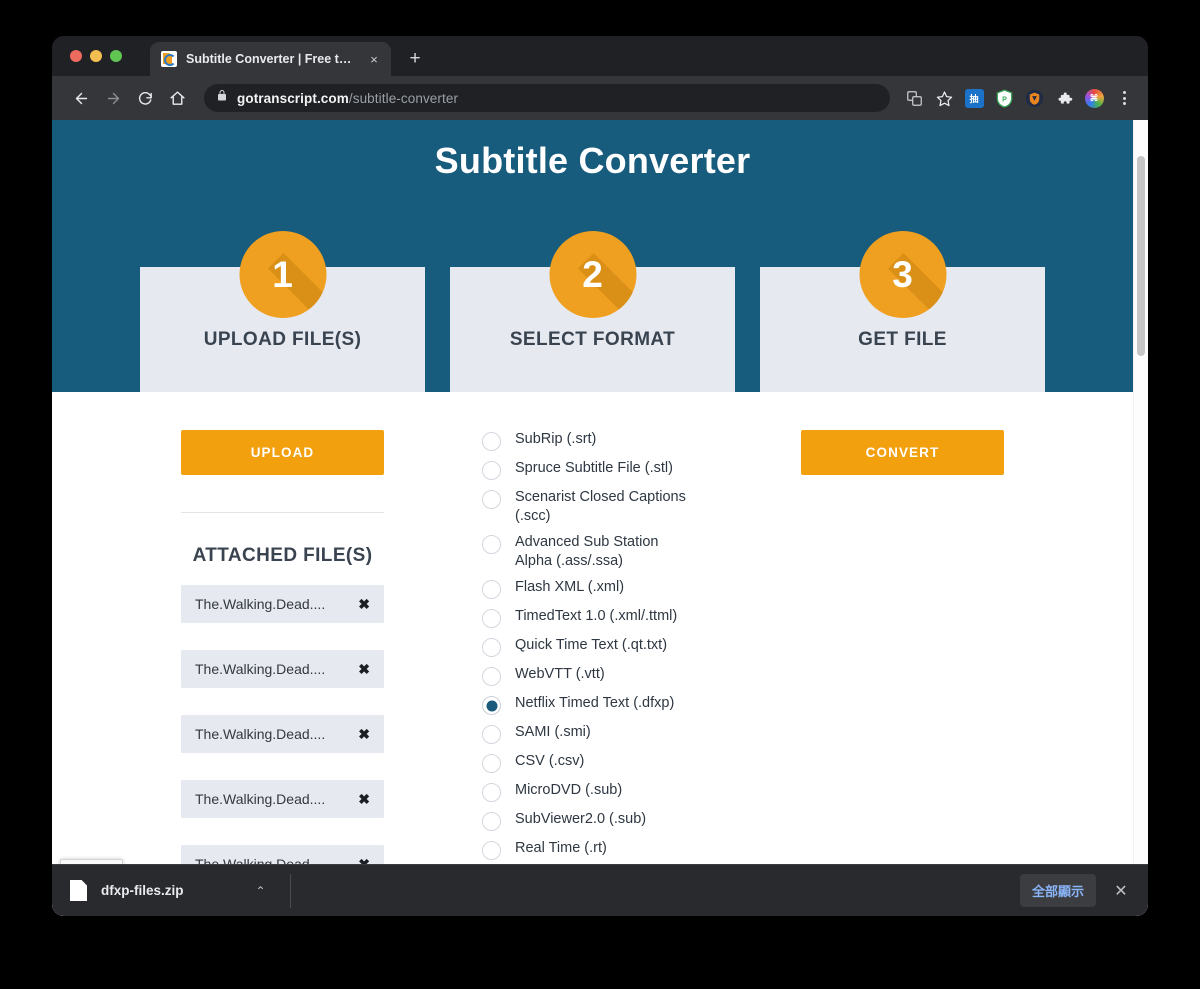 This screenshot has height=989, width=1200. Describe the element at coordinates (78, 890) in the screenshot. I see `document-icon` at that location.